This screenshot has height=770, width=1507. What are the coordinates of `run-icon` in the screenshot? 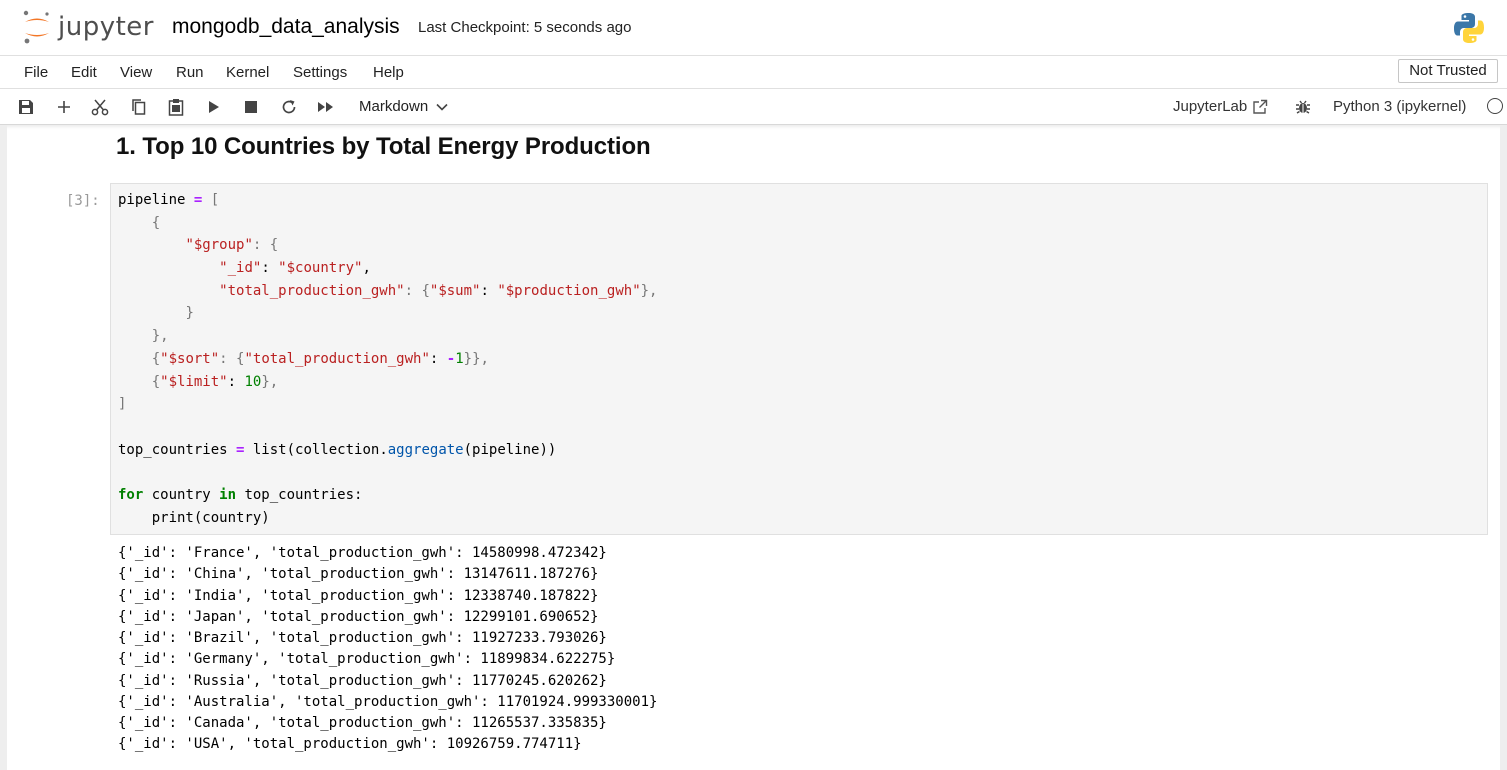 It's located at (214, 107).